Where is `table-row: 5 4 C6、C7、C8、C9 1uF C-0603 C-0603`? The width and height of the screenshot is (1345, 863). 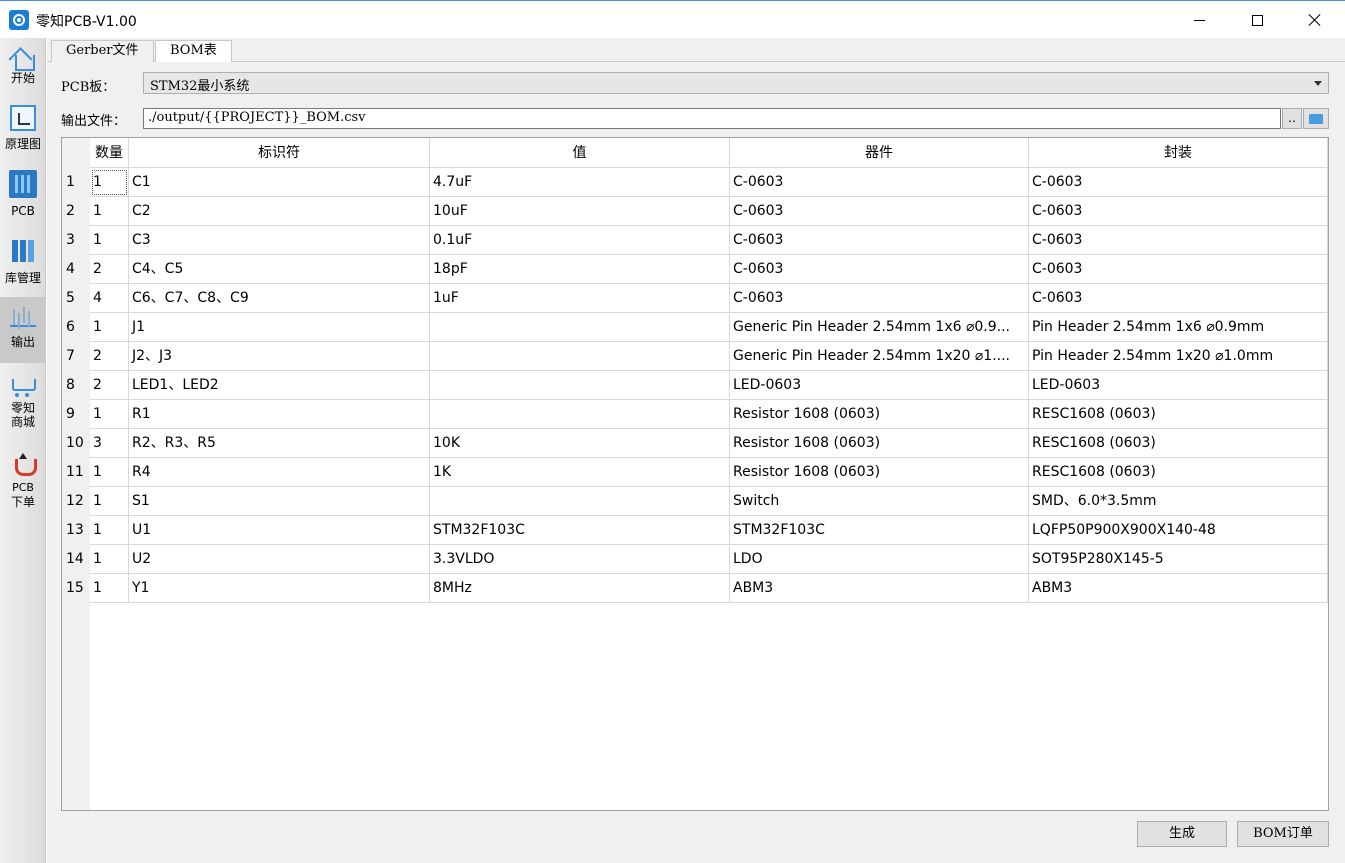 table-row: 5 4 C6、C7、C8、C9 1uF C-0603 C-0603 is located at coordinates (695, 298).